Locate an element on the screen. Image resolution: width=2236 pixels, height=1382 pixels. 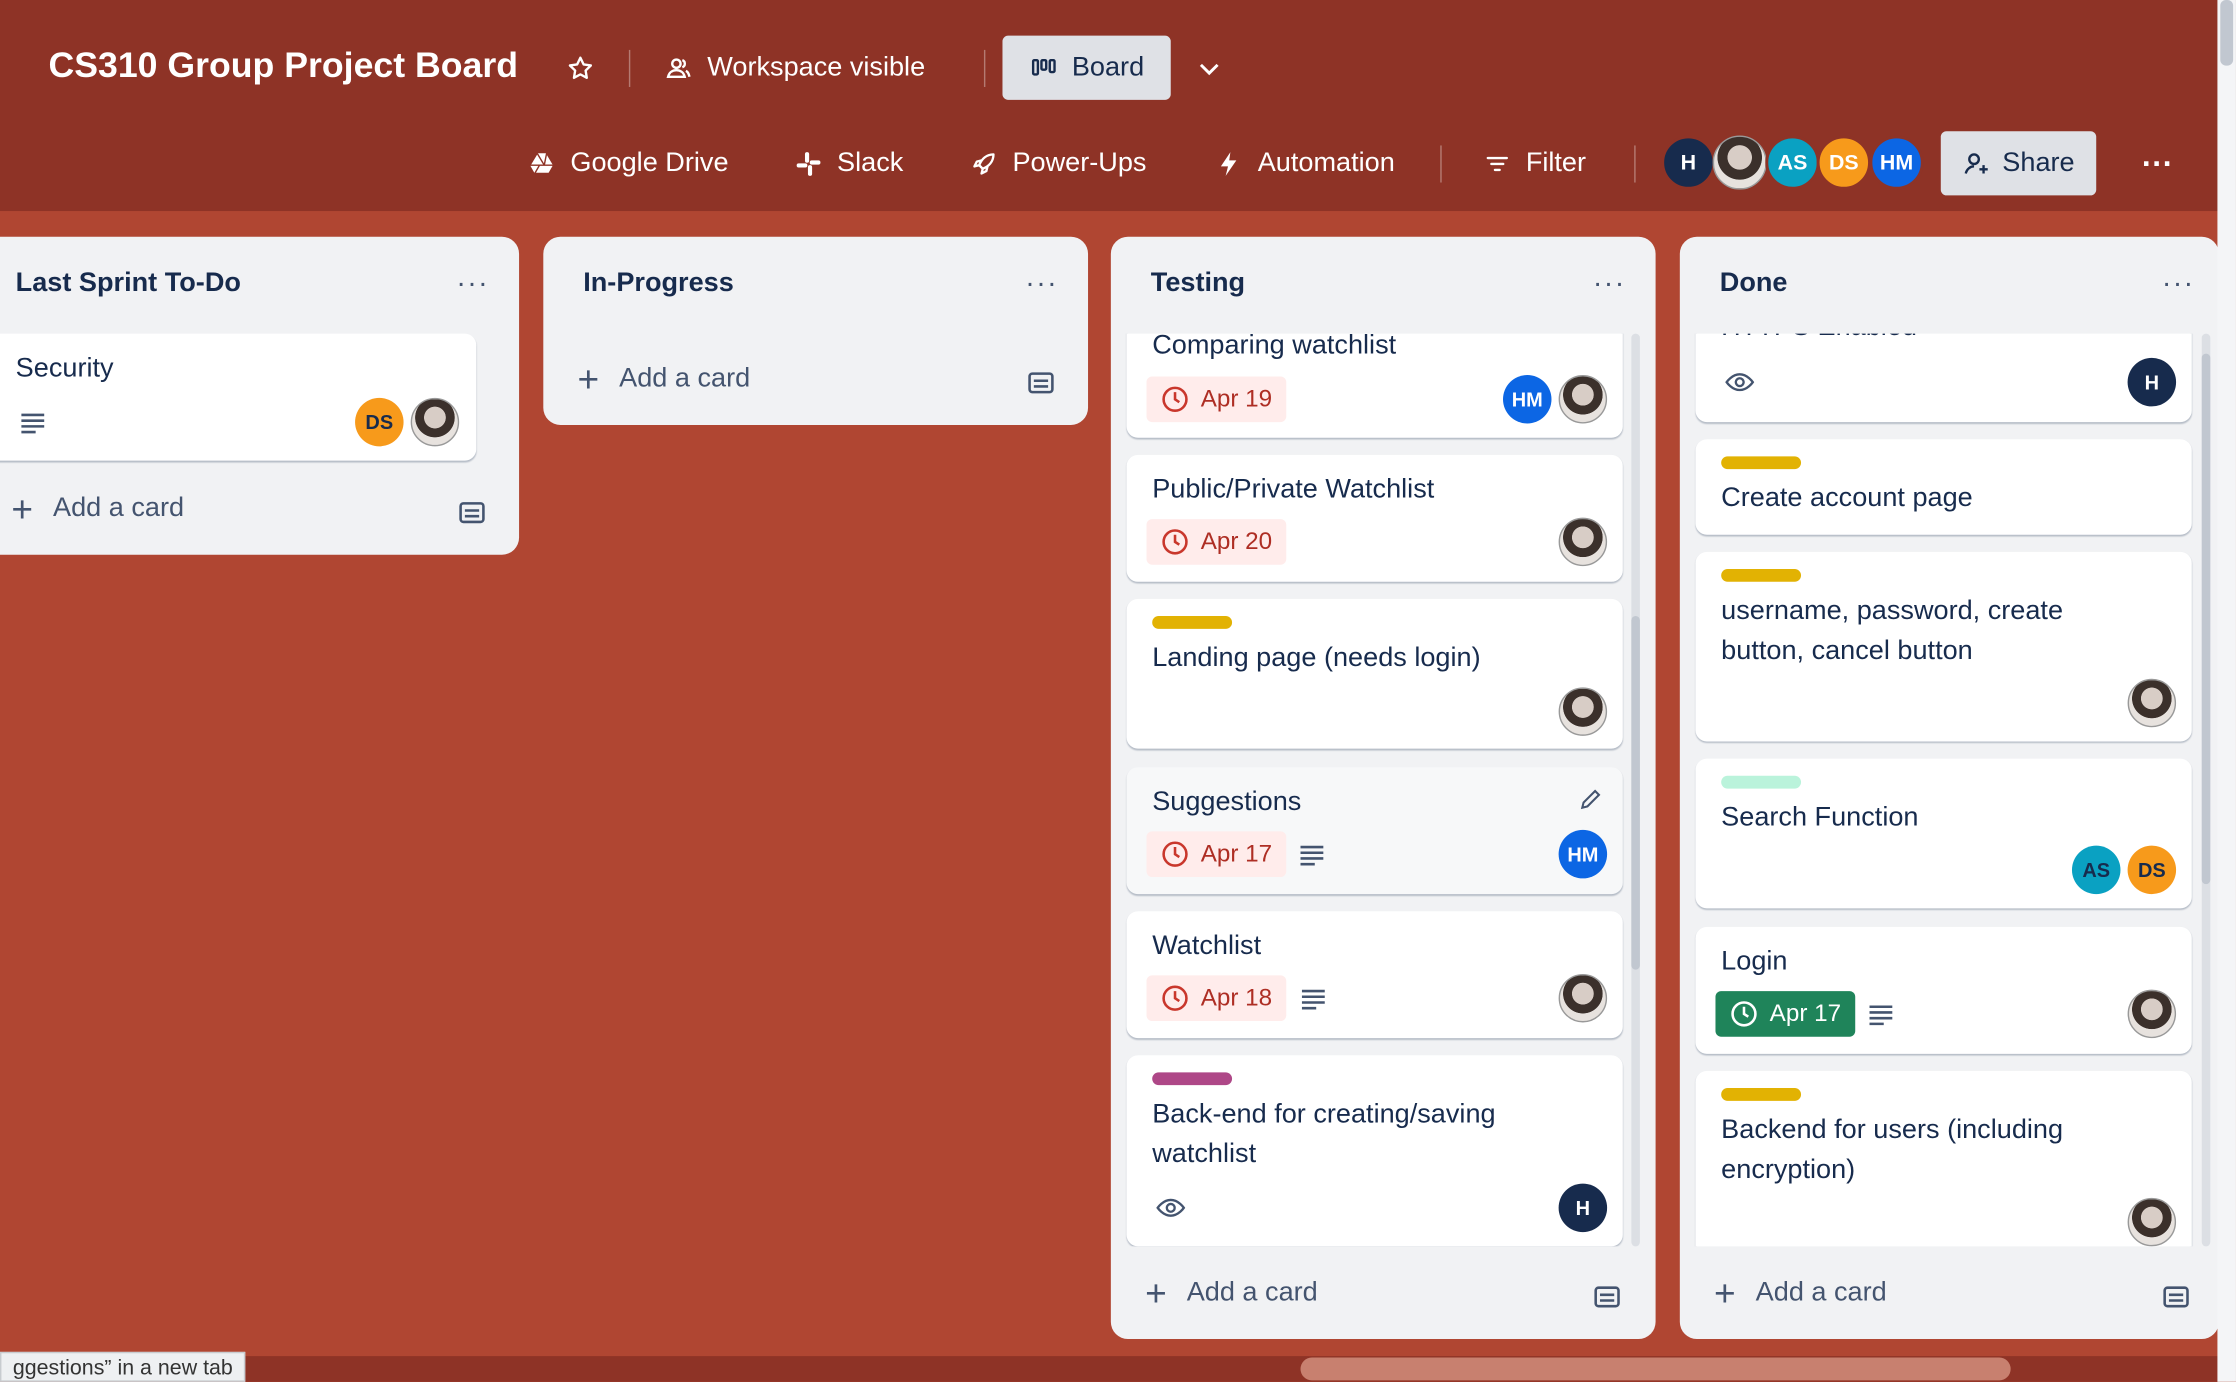
board-view-button: Board is located at coordinates (1086, 67).